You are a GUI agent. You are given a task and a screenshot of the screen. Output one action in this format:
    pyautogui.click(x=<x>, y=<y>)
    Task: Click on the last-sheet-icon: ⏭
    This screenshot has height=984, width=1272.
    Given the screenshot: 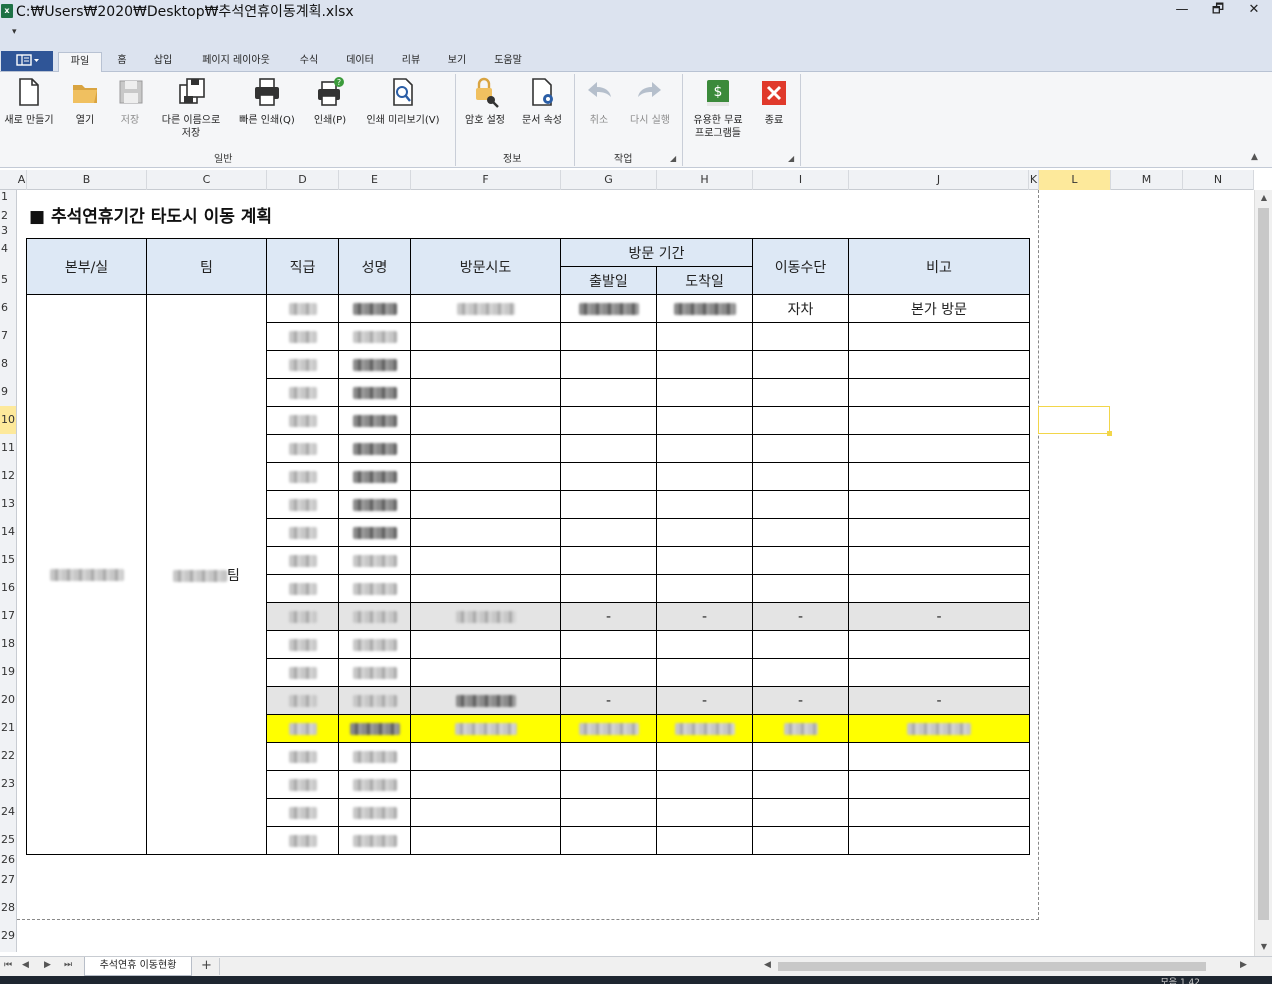 What is the action you would take?
    pyautogui.click(x=68, y=965)
    